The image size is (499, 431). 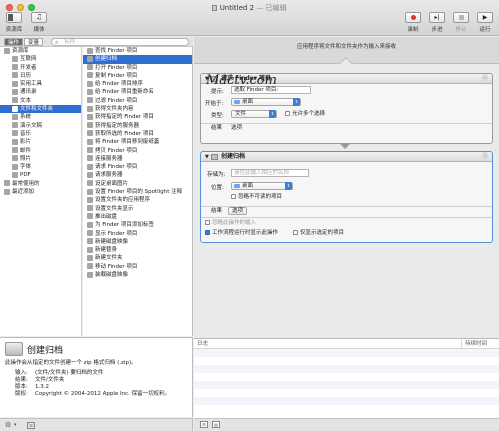 What do you see at coordinates (40, 51) in the screenshot?
I see `library-item: 资源库` at bounding box center [40, 51].